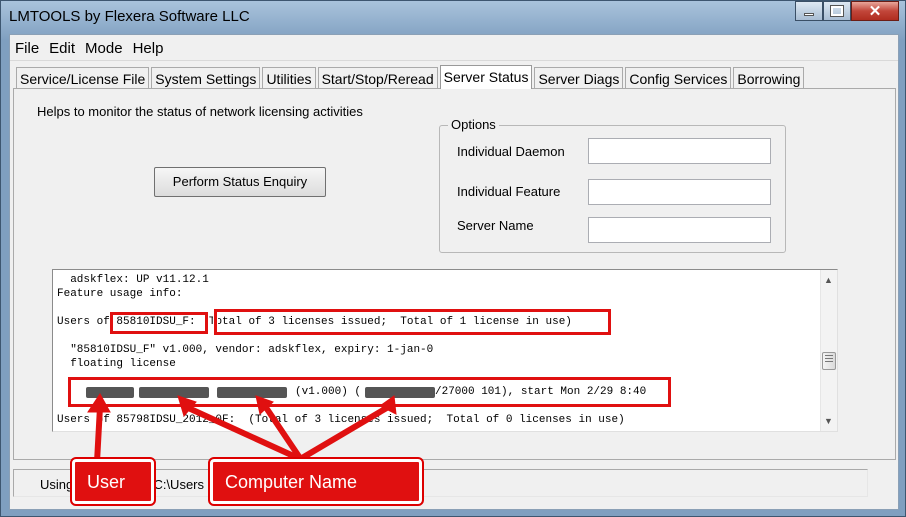 The width and height of the screenshot is (906, 517). What do you see at coordinates (828, 421) in the screenshot?
I see `scroll-down-icon: ▼` at bounding box center [828, 421].